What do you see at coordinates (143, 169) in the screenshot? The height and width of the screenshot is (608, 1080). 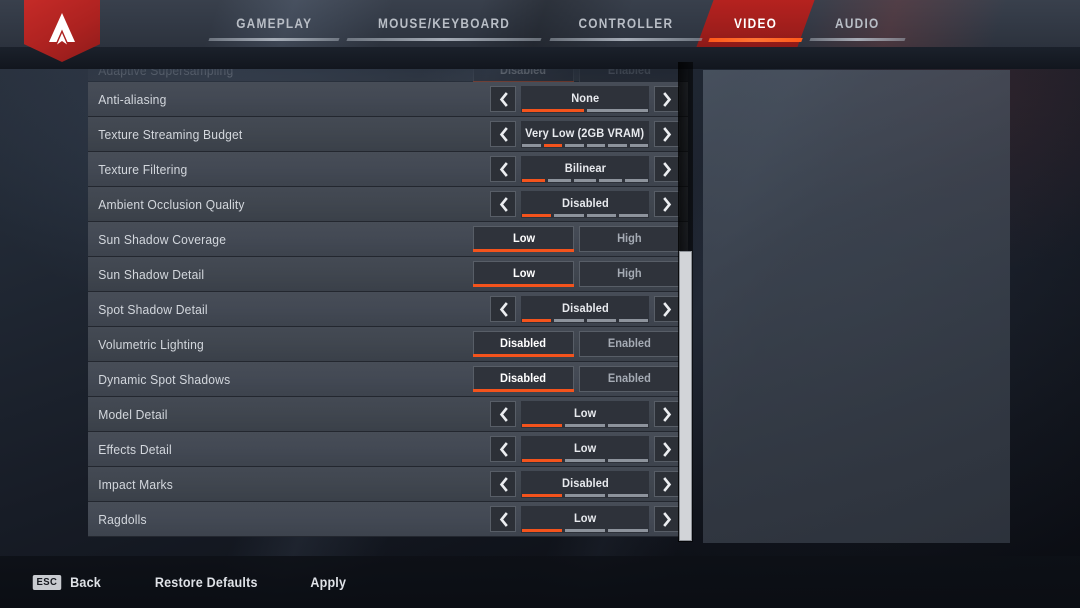 I see `setting-row-label: Texture Filtering` at bounding box center [143, 169].